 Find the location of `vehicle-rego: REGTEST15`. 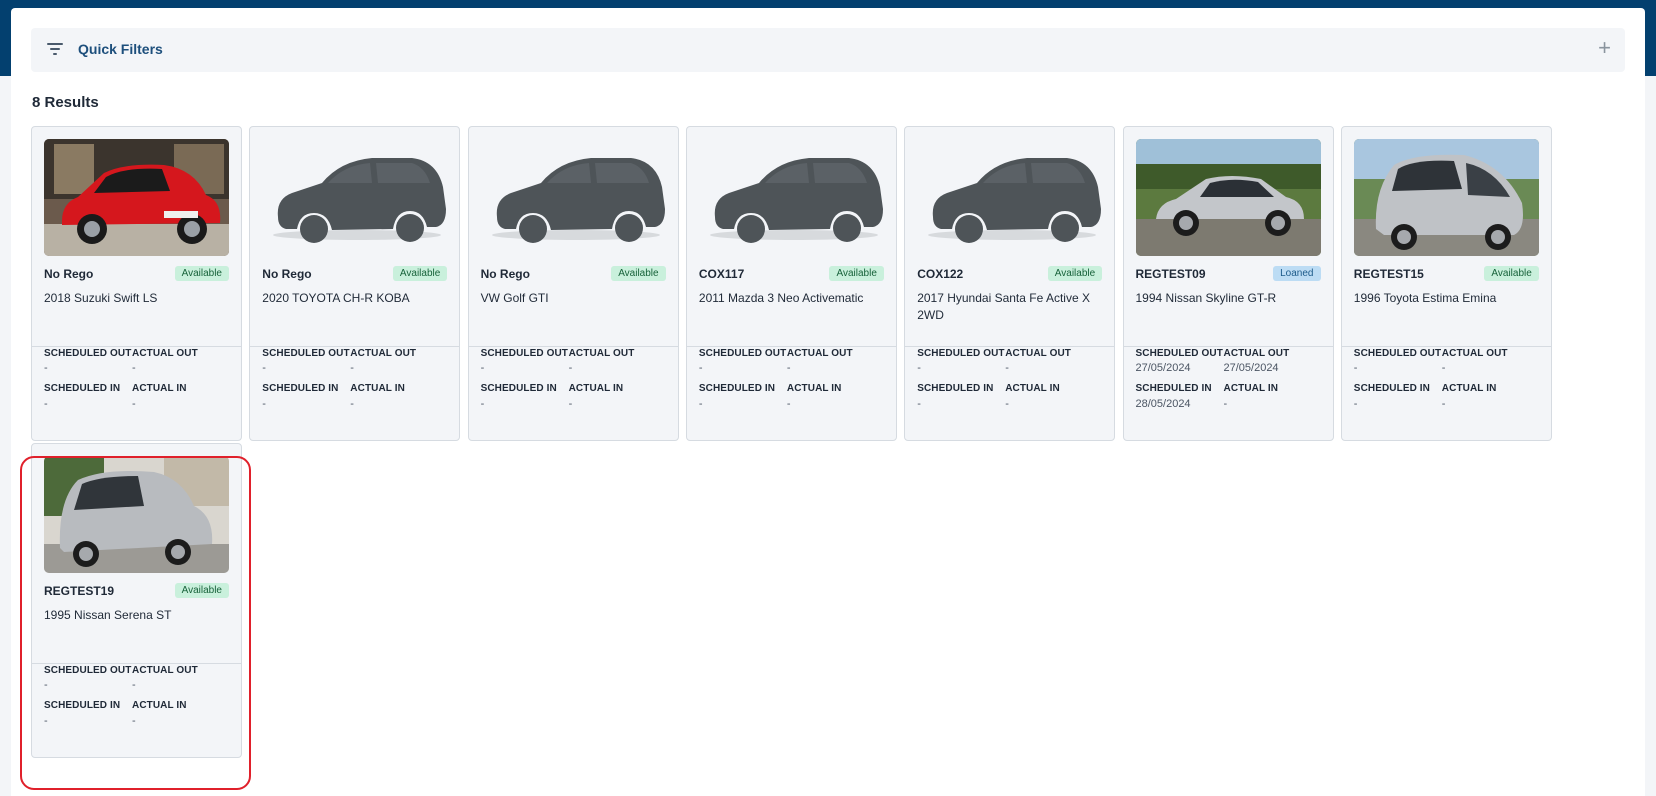

vehicle-rego: REGTEST15 is located at coordinates (1388, 274).